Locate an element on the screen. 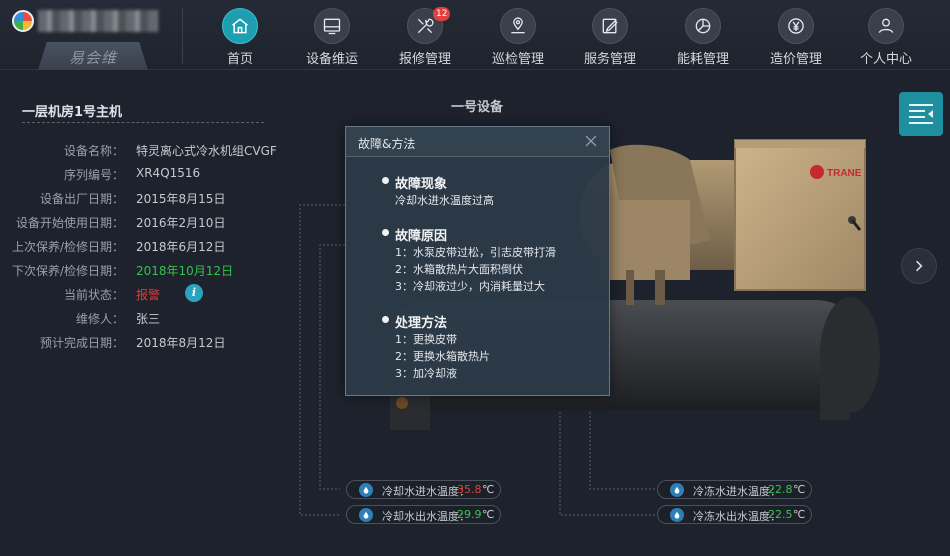  info-value: 张三 is located at coordinates (148, 319).